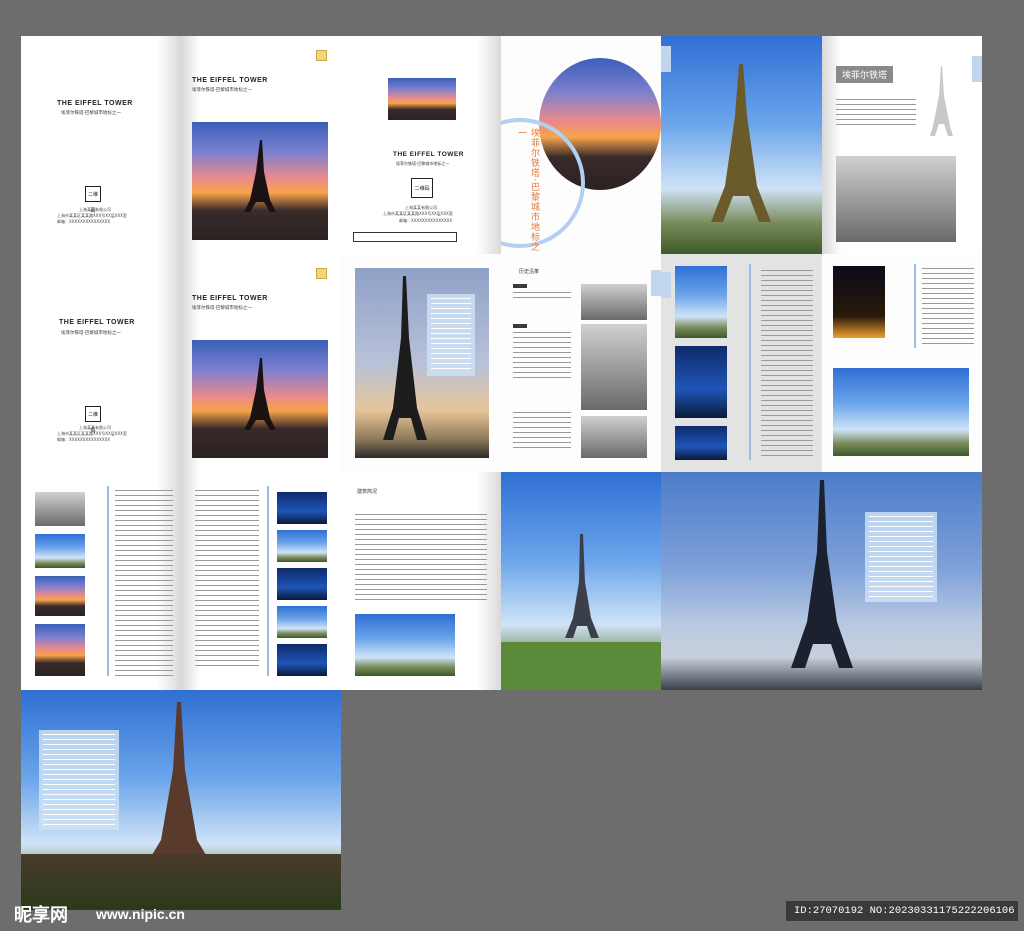  What do you see at coordinates (865, 74) in the screenshot?
I see `section-title-box: 埃菲尔铁塔` at bounding box center [865, 74].